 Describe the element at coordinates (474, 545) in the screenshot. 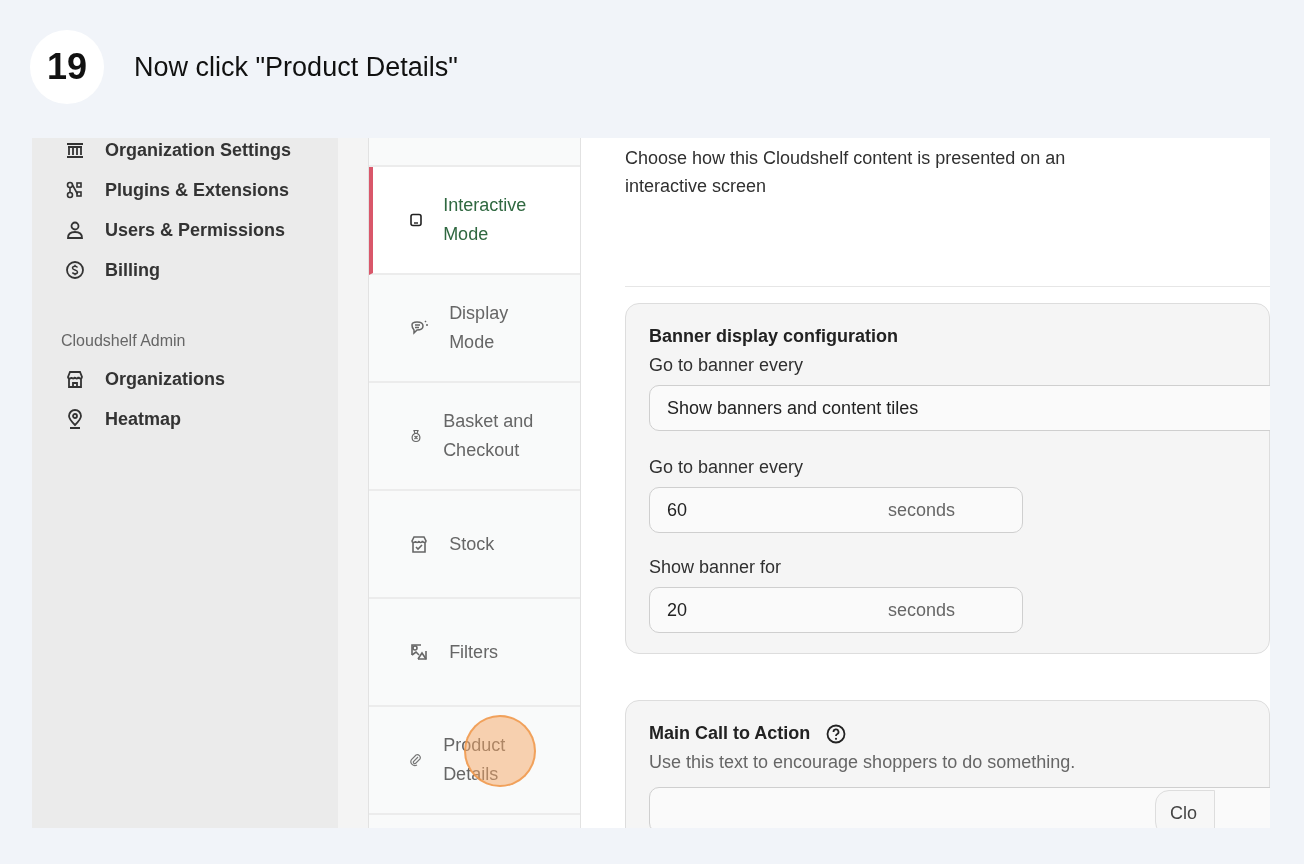

I see `tab: Stock` at that location.